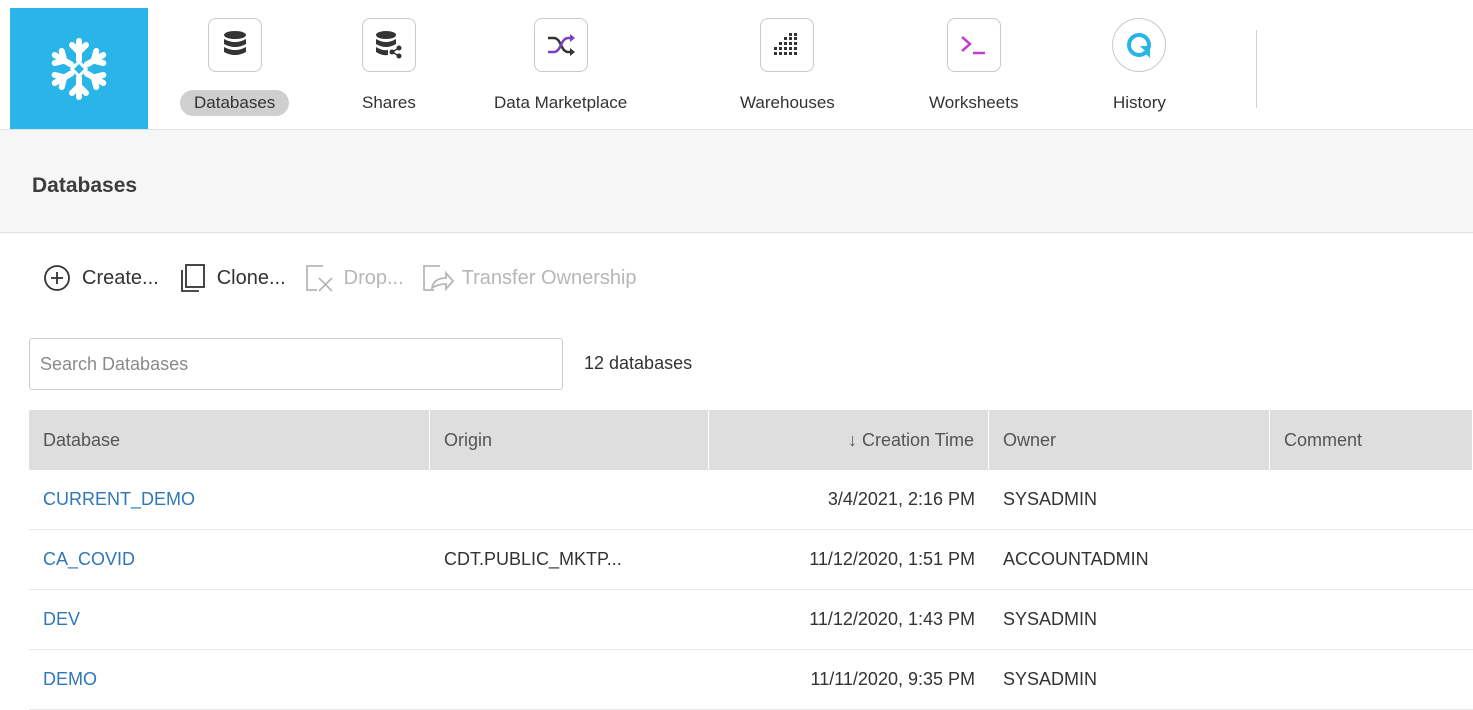  What do you see at coordinates (79, 68) in the screenshot?
I see `snowflake-logo-icon` at bounding box center [79, 68].